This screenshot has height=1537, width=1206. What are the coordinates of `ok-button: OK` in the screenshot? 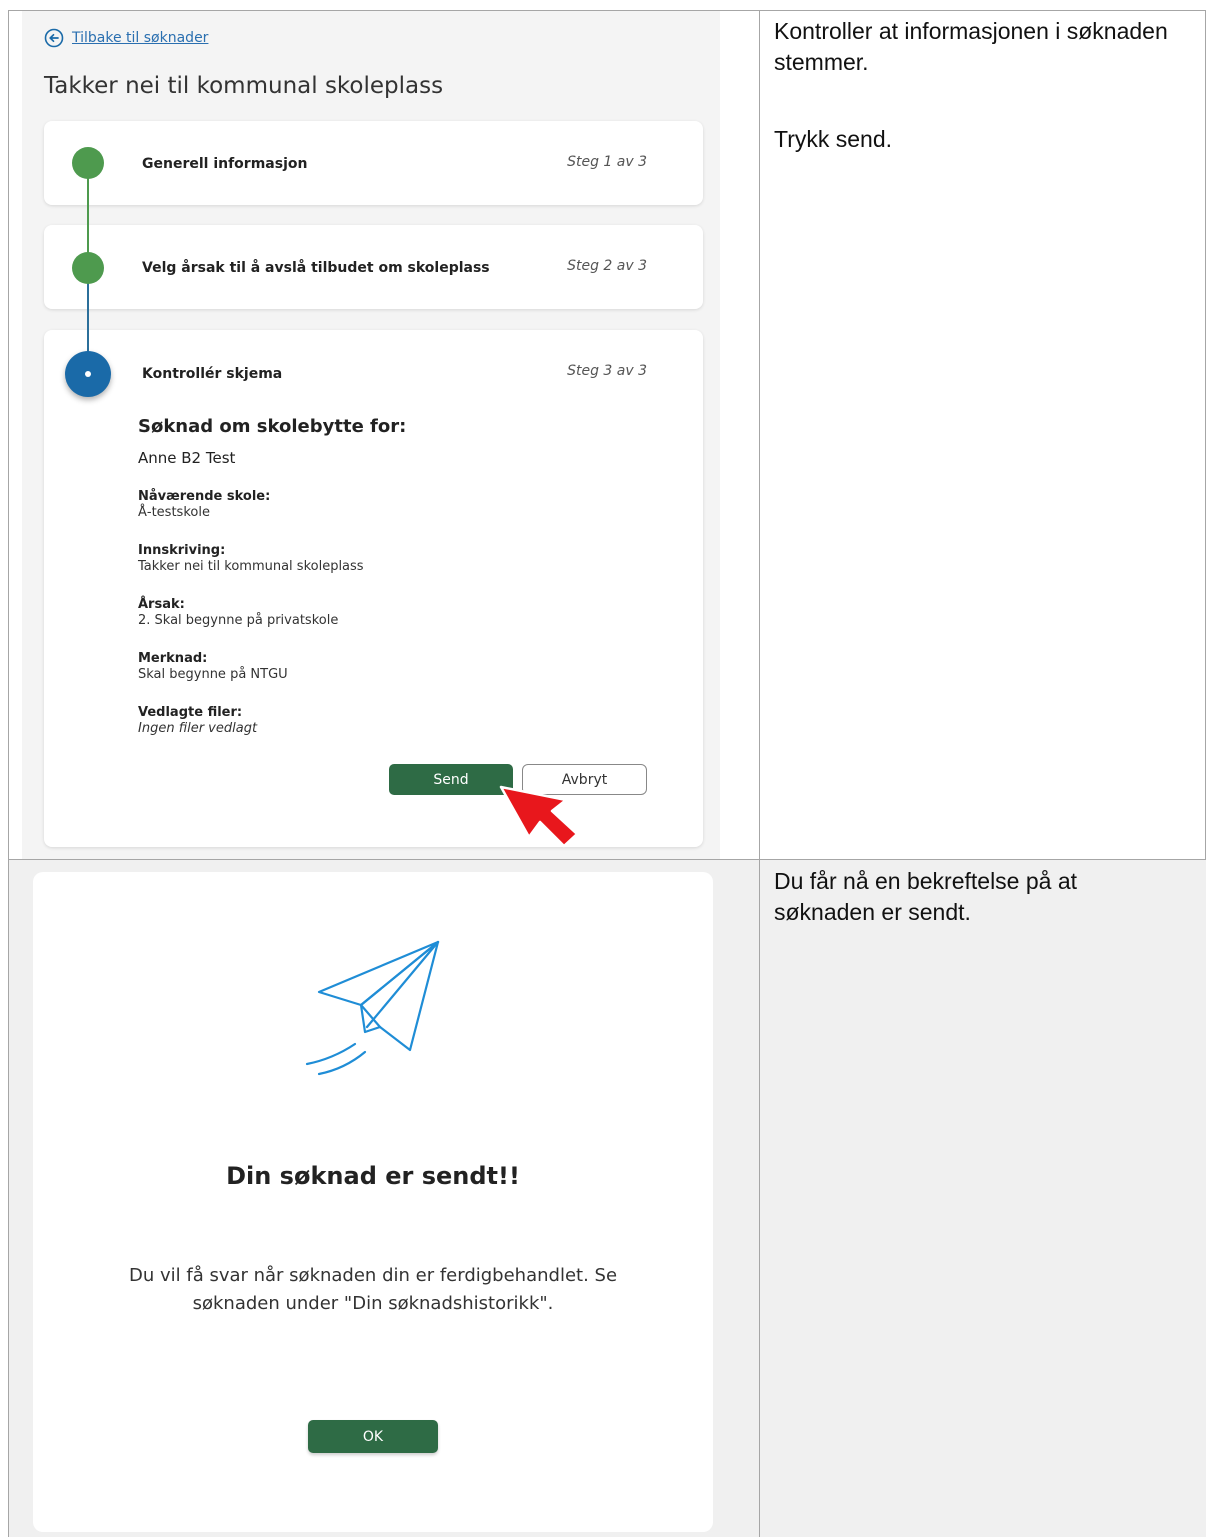 It's located at (373, 1436).